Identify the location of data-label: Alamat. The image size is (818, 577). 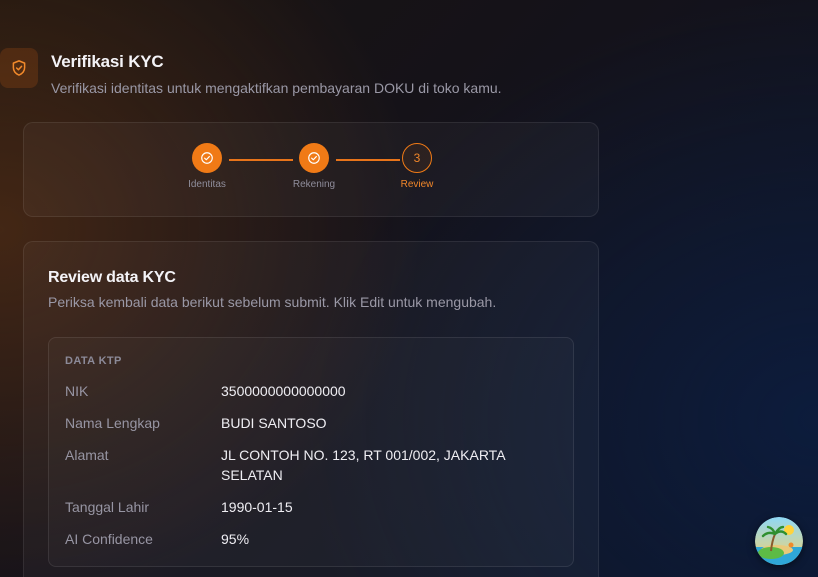
(87, 455).